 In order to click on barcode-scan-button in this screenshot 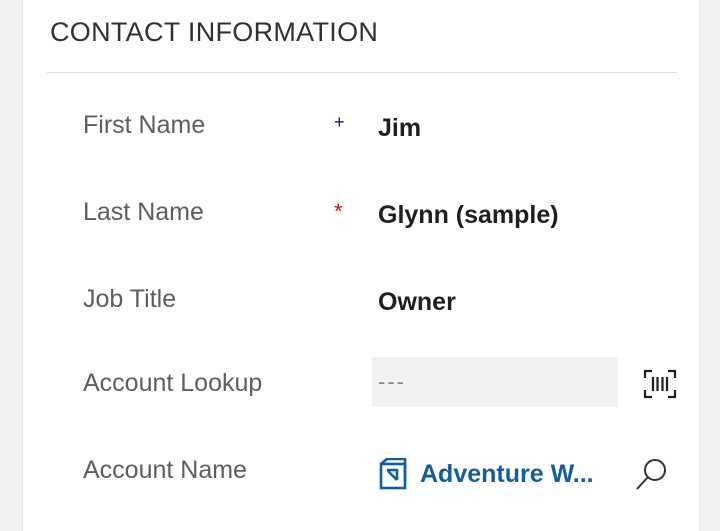, I will do `click(660, 384)`.